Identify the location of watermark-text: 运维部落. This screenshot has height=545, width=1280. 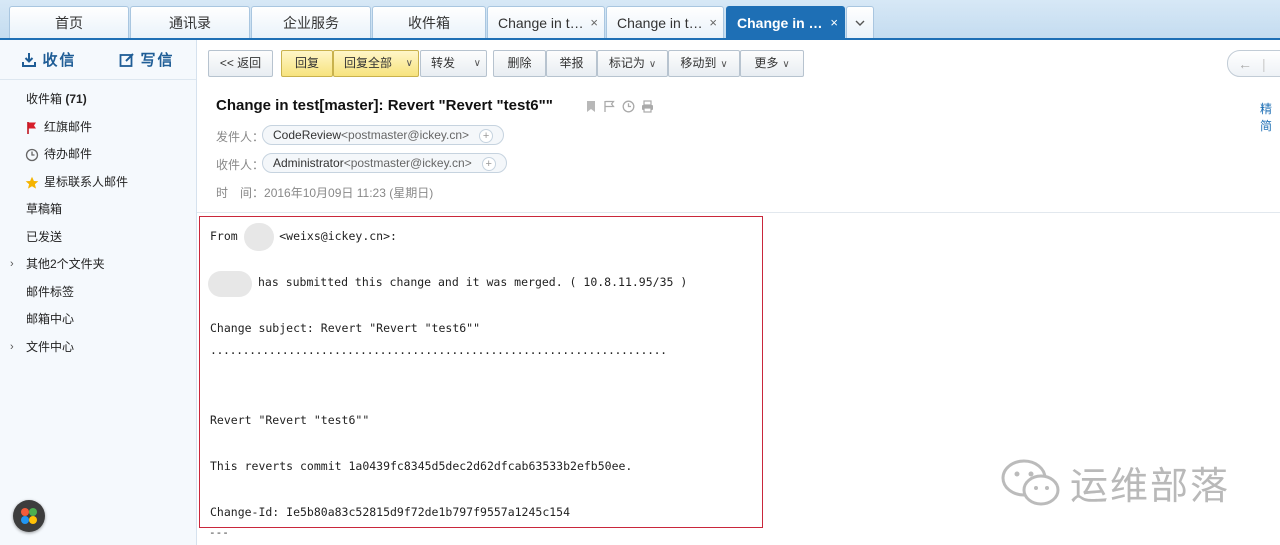
(1150, 487).